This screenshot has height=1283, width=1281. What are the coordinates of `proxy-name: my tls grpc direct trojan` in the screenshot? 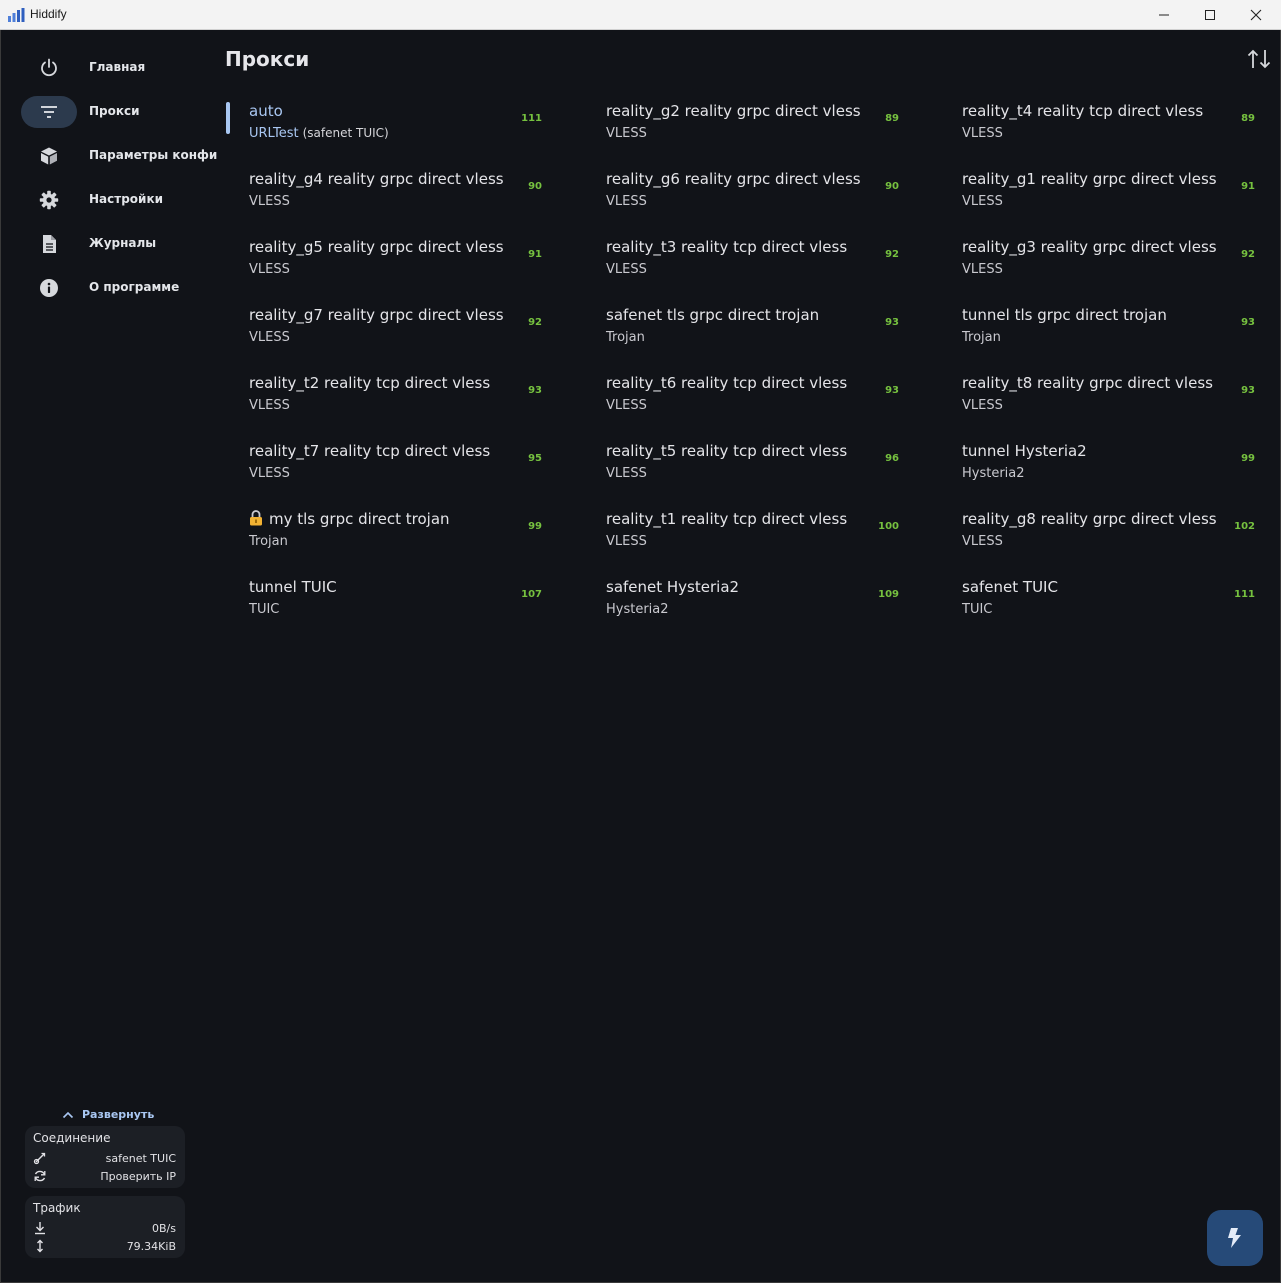 It's located at (349, 519).